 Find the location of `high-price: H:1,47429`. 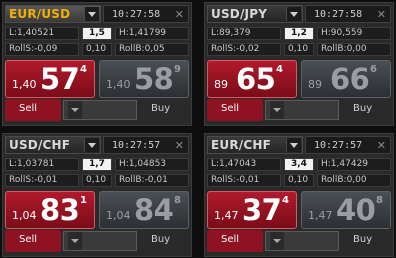

high-price: H:1,47429 is located at coordinates (354, 164).